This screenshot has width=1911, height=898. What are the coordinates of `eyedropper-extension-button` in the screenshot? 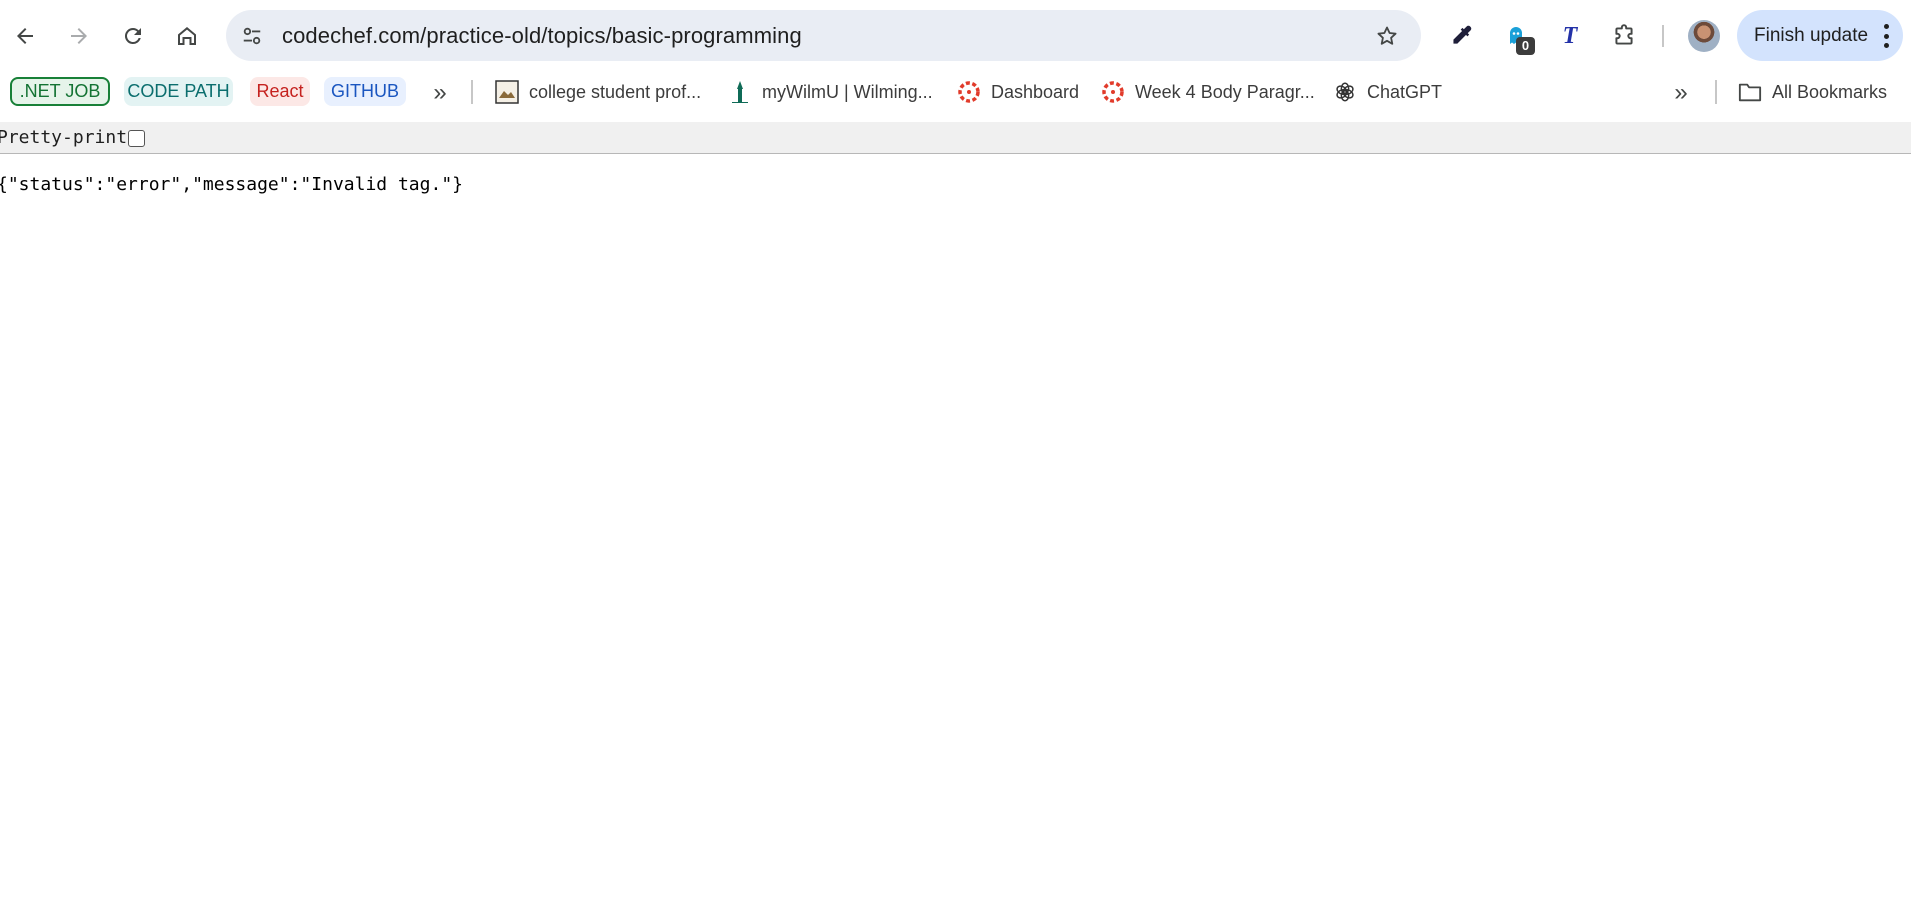 It's located at (1462, 36).